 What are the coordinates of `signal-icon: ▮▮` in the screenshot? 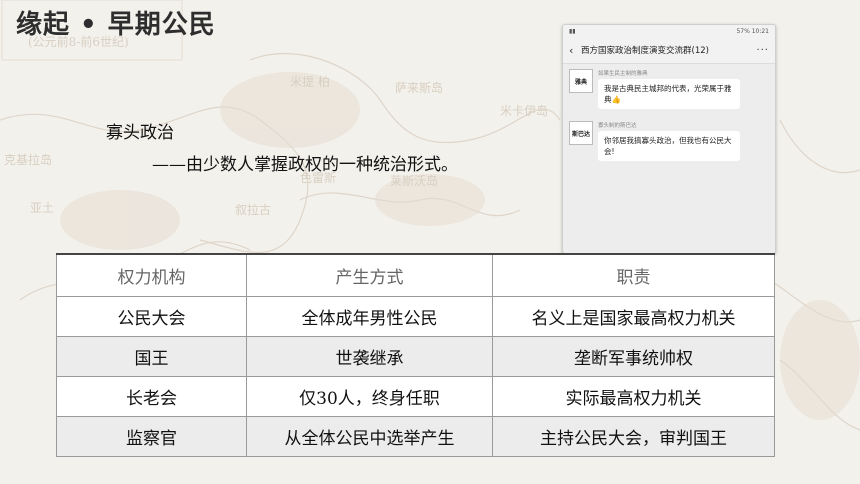 It's located at (572, 31).